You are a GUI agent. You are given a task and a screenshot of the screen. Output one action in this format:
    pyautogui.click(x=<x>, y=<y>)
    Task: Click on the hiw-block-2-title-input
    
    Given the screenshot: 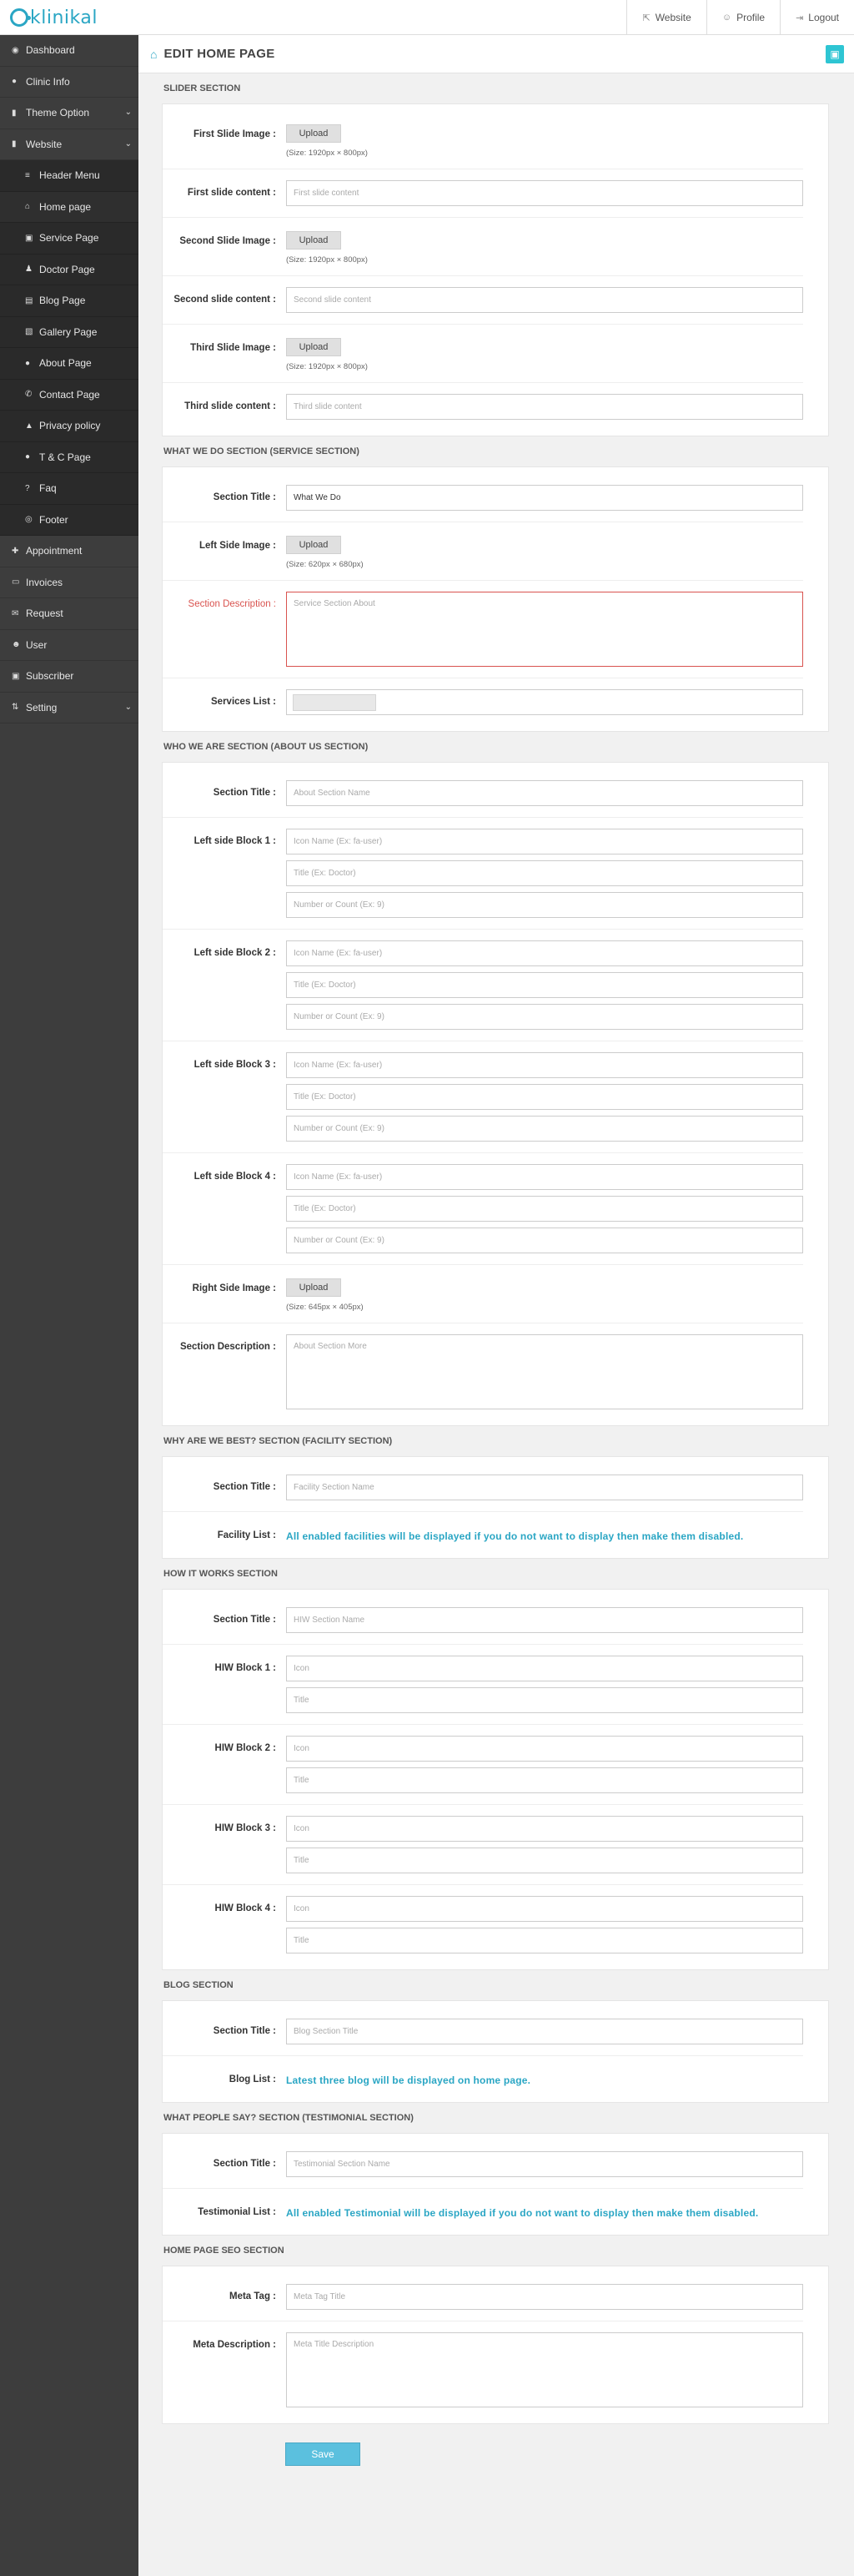 What is the action you would take?
    pyautogui.click(x=544, y=1780)
    